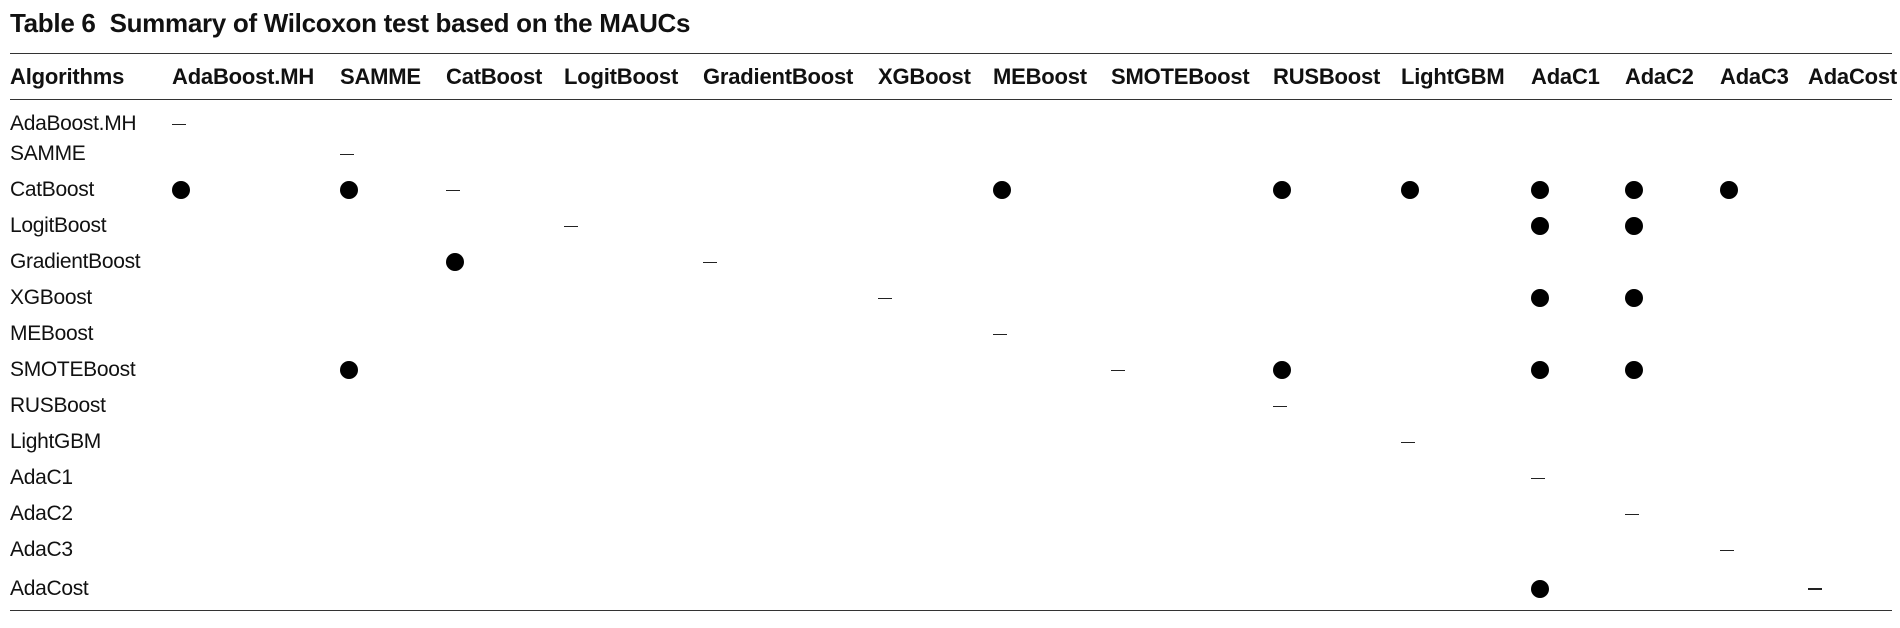  I want to click on header-col: SMOTEBoost, so click(1192, 76).